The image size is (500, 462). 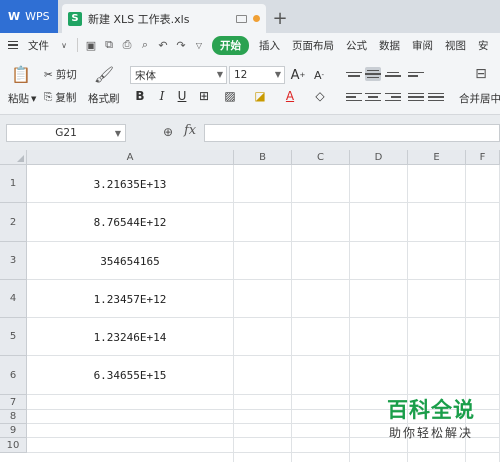 What do you see at coordinates (91, 45) in the screenshot?
I see `save-icon: ▣` at bounding box center [91, 45].